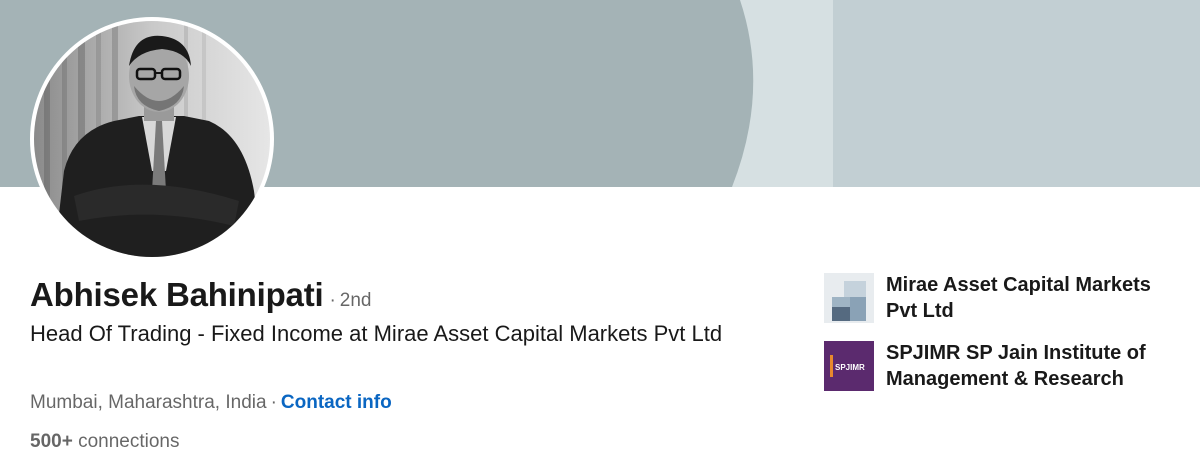 The height and width of the screenshot is (463, 1200). What do you see at coordinates (355, 300) in the screenshot?
I see `degree-label: 2nd` at bounding box center [355, 300].